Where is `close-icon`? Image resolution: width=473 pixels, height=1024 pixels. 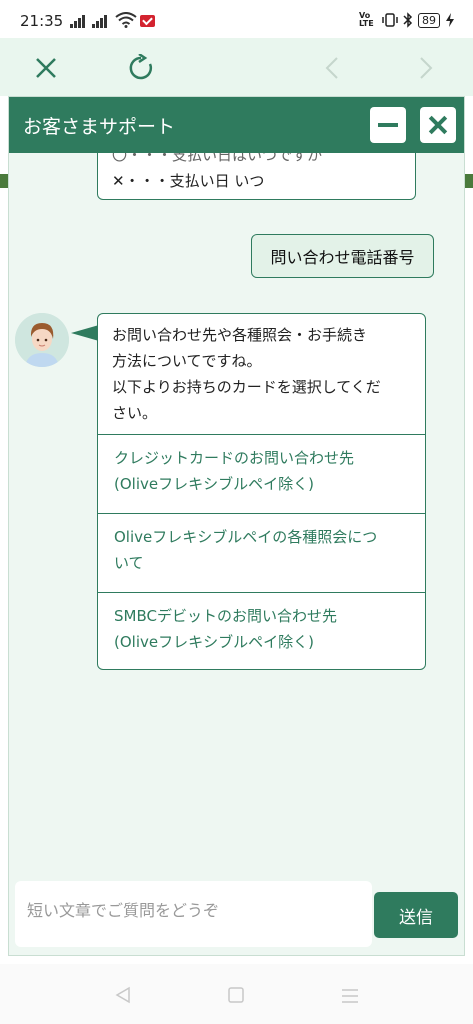
close-icon is located at coordinates (46, 68).